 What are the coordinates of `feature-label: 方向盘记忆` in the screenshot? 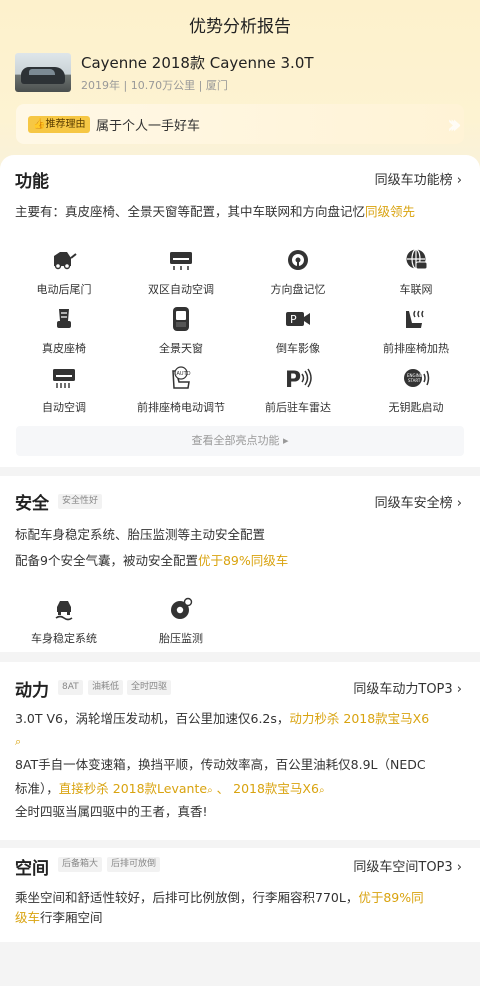 It's located at (298, 289).